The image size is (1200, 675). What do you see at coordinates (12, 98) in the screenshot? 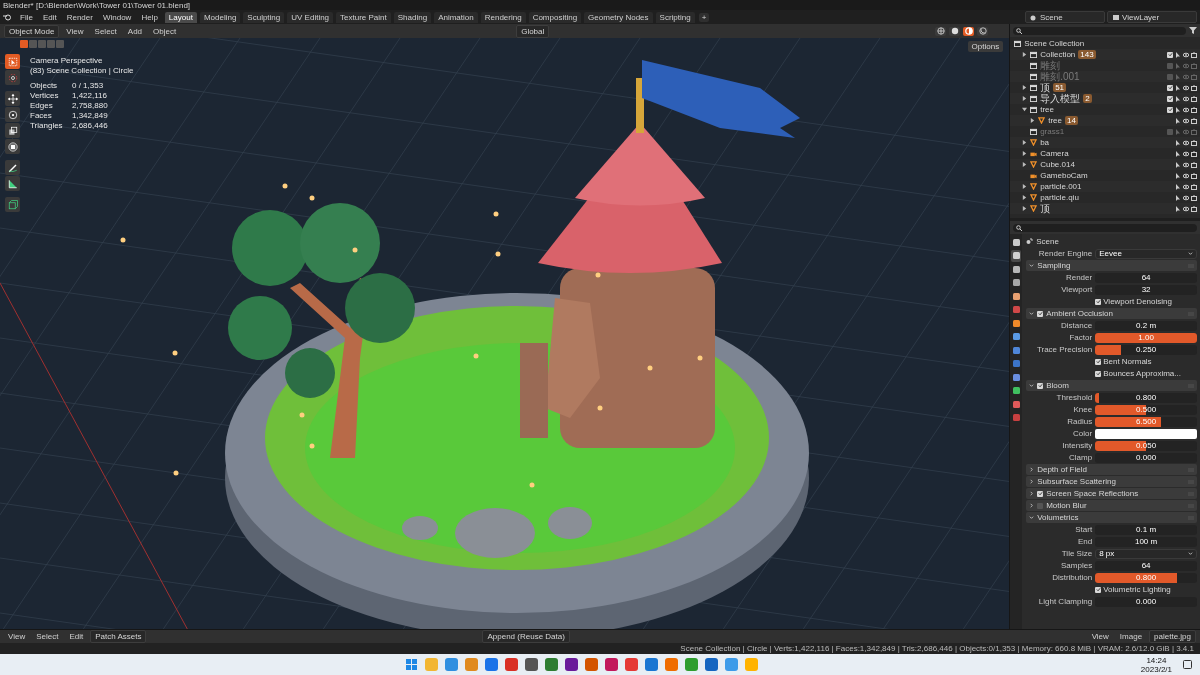
I see `move-tool-button` at bounding box center [12, 98].